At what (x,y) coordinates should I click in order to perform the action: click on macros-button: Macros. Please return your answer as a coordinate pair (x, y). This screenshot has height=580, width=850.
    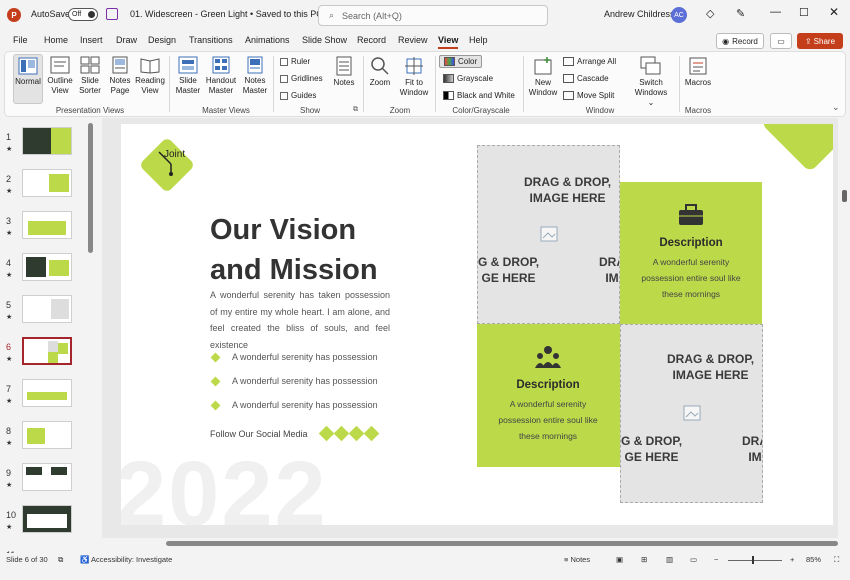
    Looking at the image, I should click on (698, 72).